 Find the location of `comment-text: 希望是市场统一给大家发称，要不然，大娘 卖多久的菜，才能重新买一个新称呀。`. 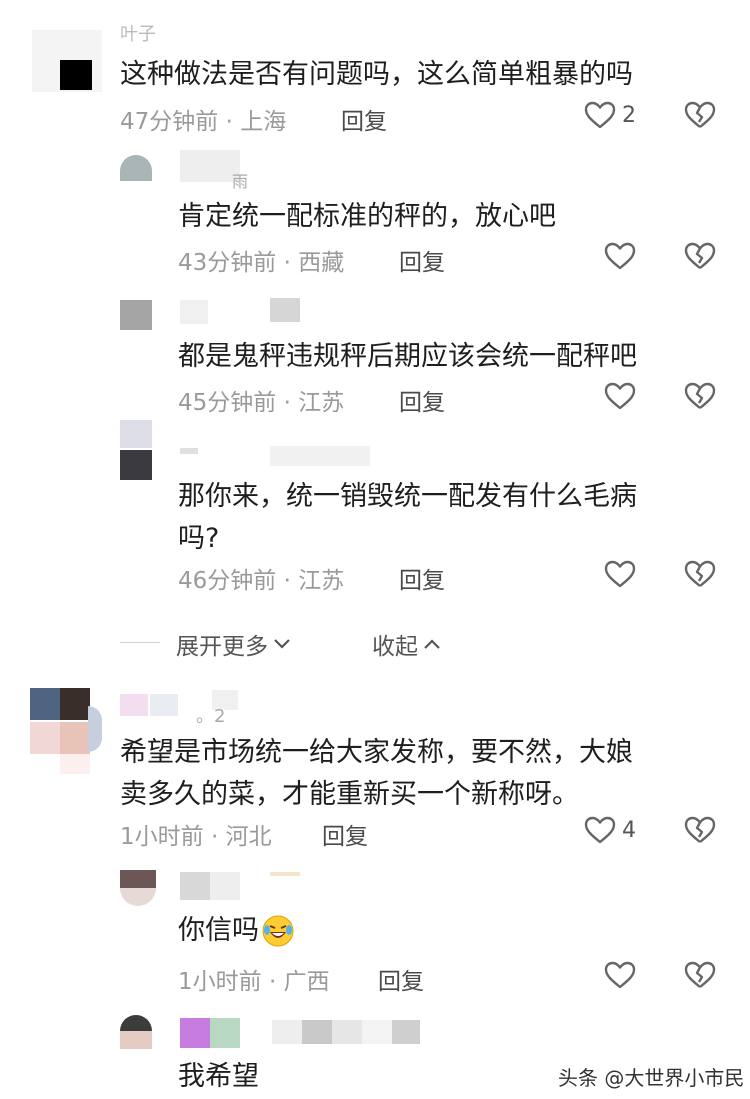

comment-text: 希望是市场统一给大家发称，要不然，大娘 卖多久的菜，才能重新买一个新称呀。 is located at coordinates (376, 774).